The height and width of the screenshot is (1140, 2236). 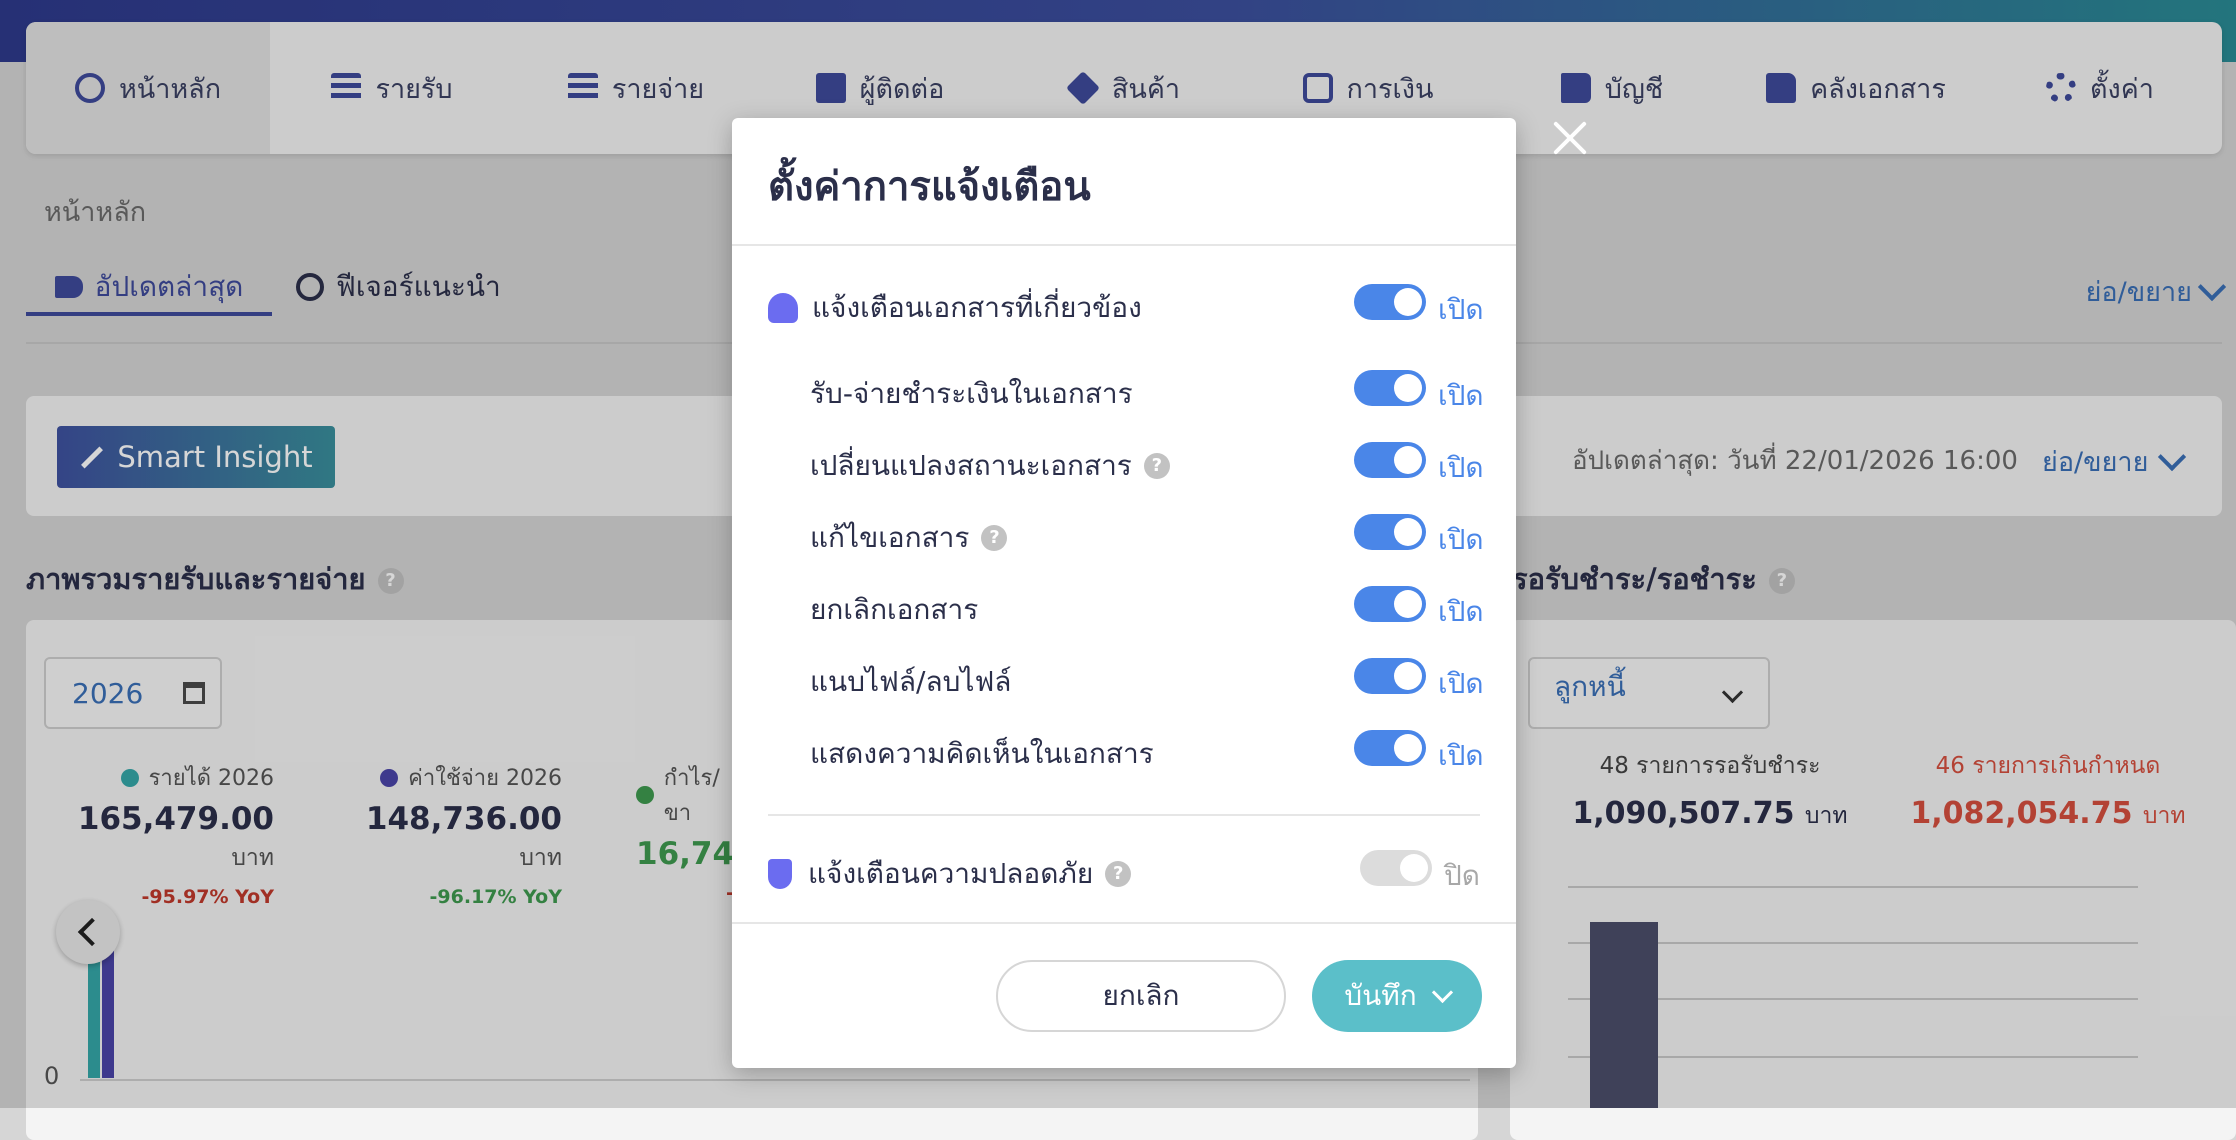 What do you see at coordinates (1124, 531) in the screenshot?
I see `setting-row-edit-doc: แก้ไขเอกสาร? เปิด` at bounding box center [1124, 531].